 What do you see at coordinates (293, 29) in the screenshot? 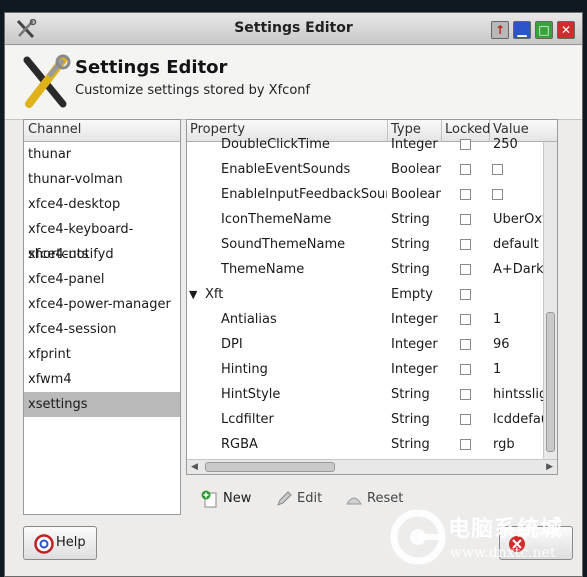
I see `title-bar: Settings Editor ↑ ▁ □ ✕` at bounding box center [293, 29].